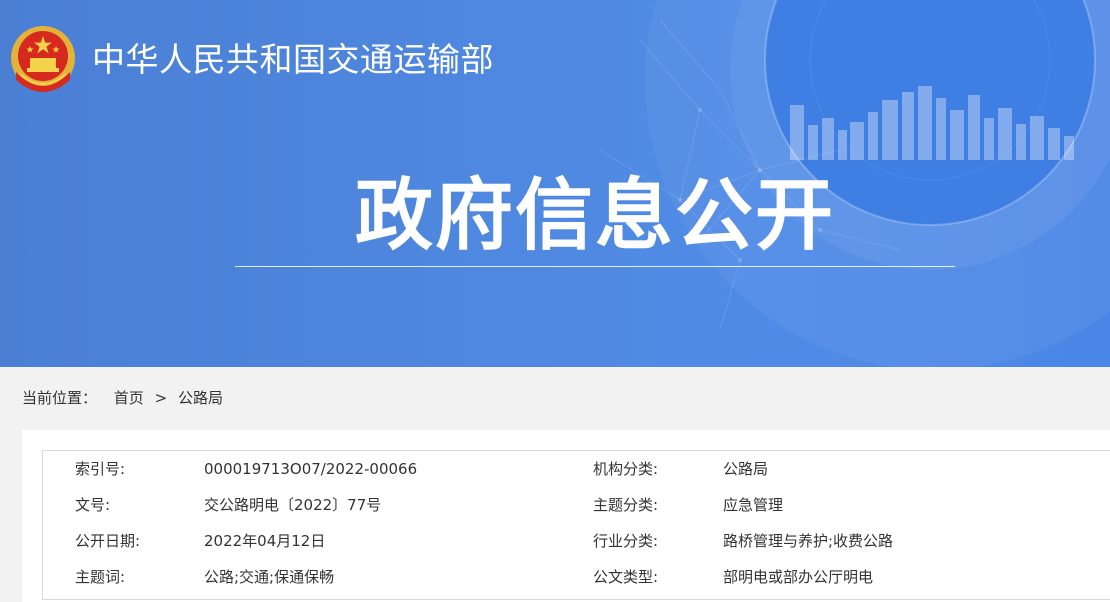 The height and width of the screenshot is (602, 1110). What do you see at coordinates (576, 505) in the screenshot?
I see `metadata-row: 文号: 交公路明电〔2022〕77号 主题分类: 应急管理` at bounding box center [576, 505].